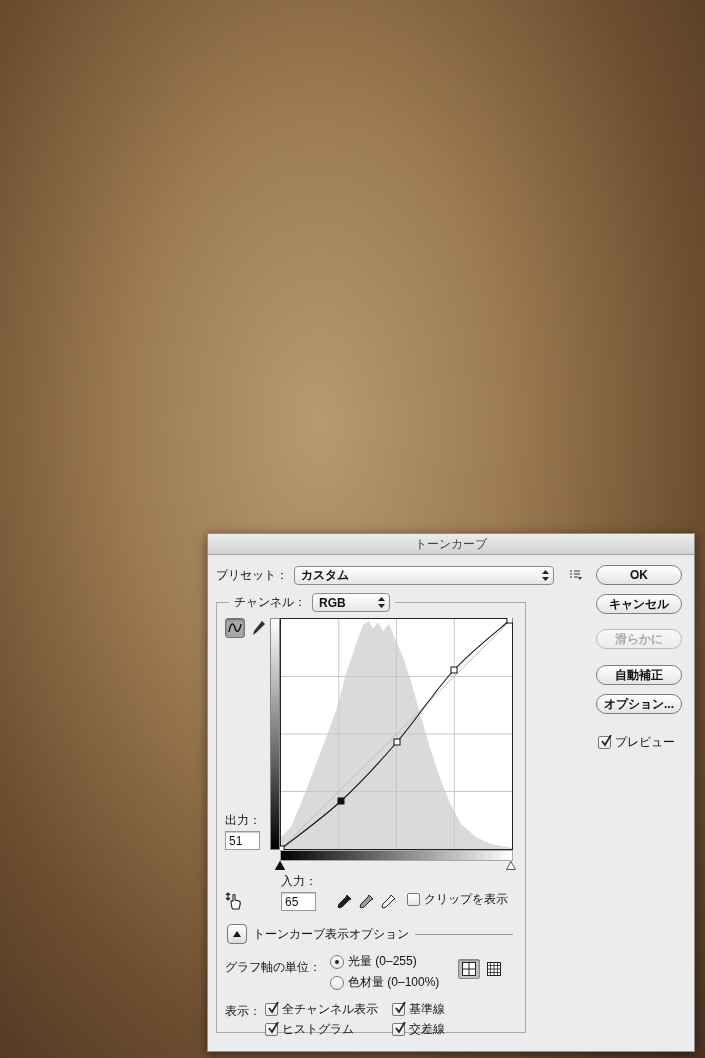 Image resolution: width=705 pixels, height=1058 pixels. I want to click on radio-label: 色材量 (0–100%), so click(394, 982).